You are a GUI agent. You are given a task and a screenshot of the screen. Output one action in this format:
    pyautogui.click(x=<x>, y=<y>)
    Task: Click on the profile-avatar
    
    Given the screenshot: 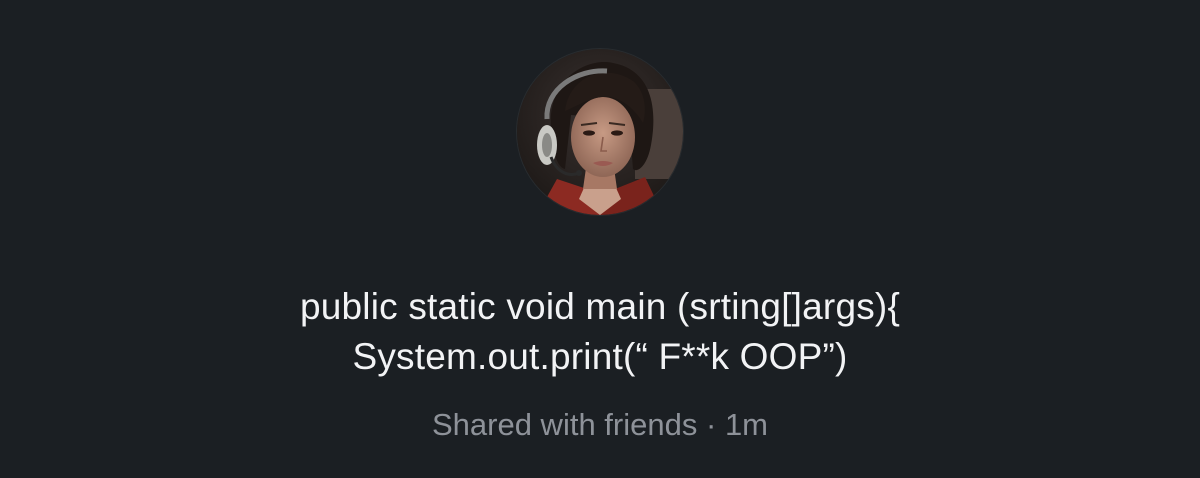 What is the action you would take?
    pyautogui.click(x=600, y=132)
    